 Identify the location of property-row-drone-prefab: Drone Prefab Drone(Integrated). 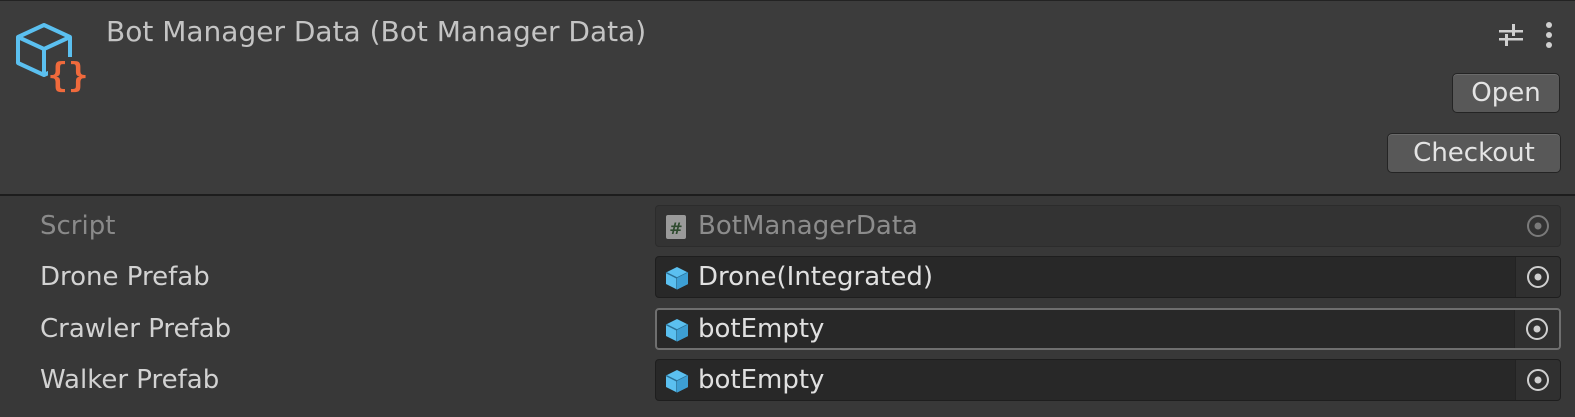
(787, 277).